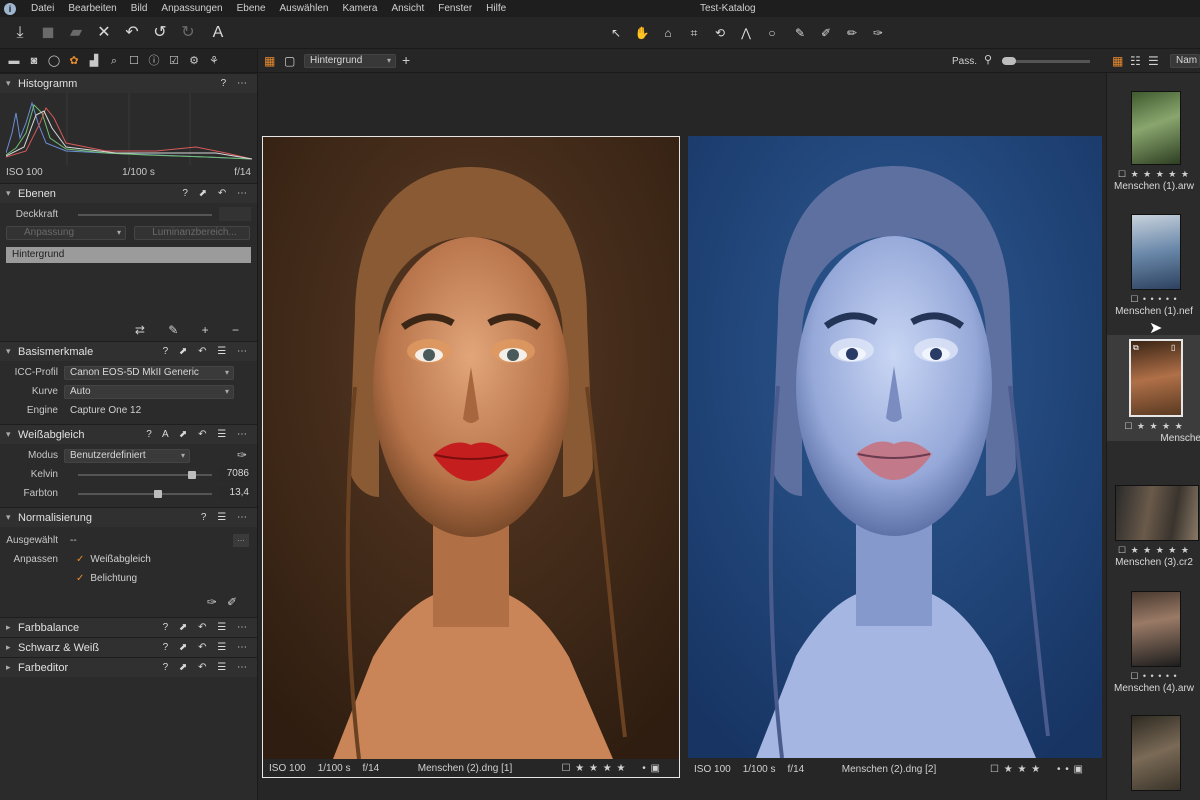 The image size is (1200, 800). I want to click on thumbnail-5-rating: ☐ • • • • •, so click(1153, 676).